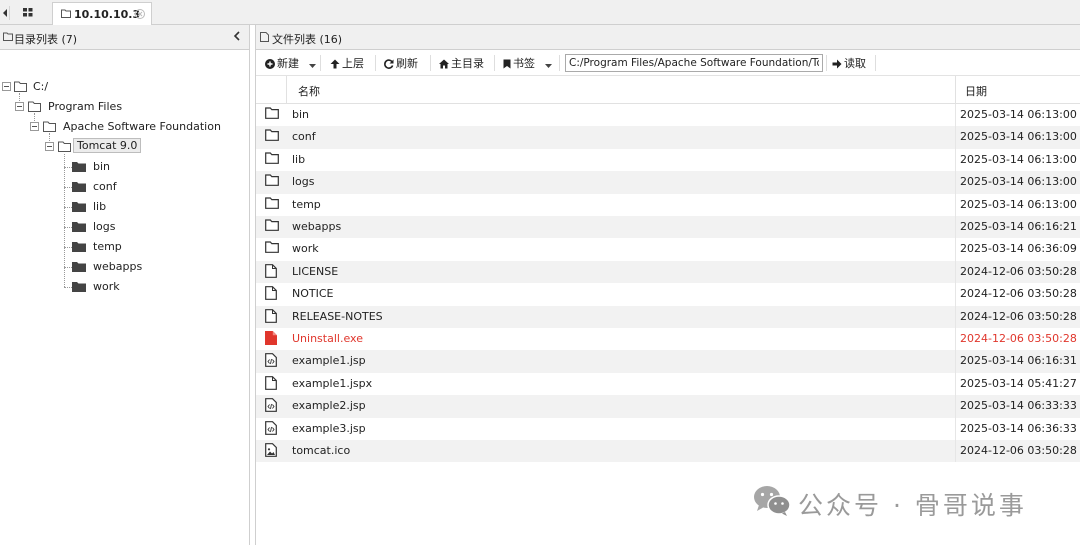  Describe the element at coordinates (347, 63) in the screenshot. I see `up-level-button: 上层` at that location.